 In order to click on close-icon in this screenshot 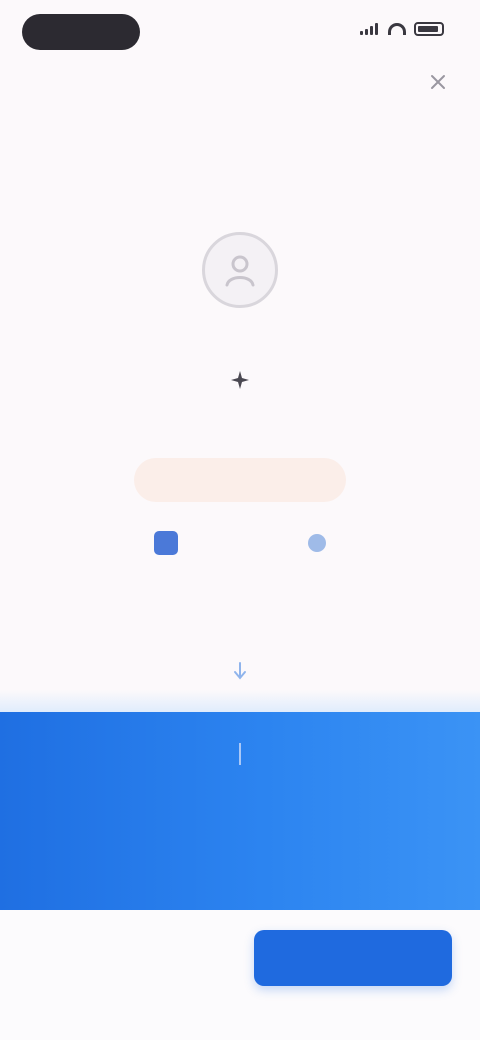, I will do `click(438, 82)`.